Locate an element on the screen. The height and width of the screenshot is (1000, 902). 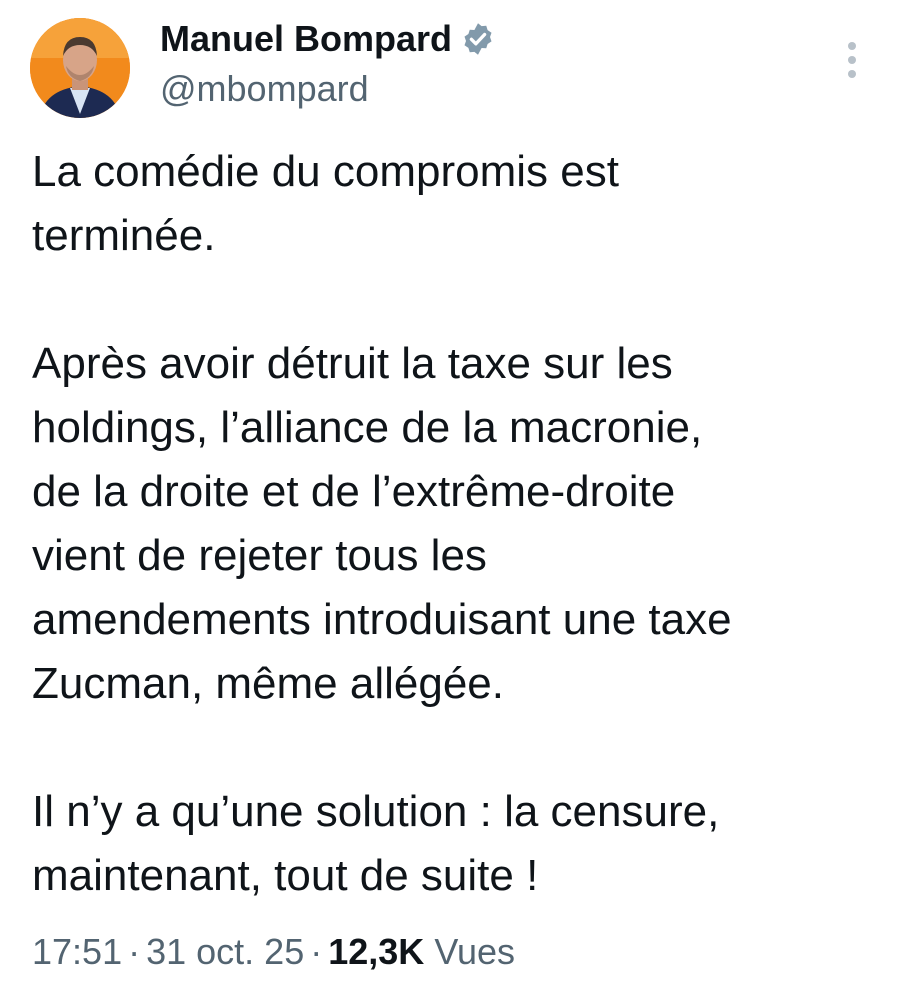
author-name-text: Manuel Bompard is located at coordinates (306, 38).